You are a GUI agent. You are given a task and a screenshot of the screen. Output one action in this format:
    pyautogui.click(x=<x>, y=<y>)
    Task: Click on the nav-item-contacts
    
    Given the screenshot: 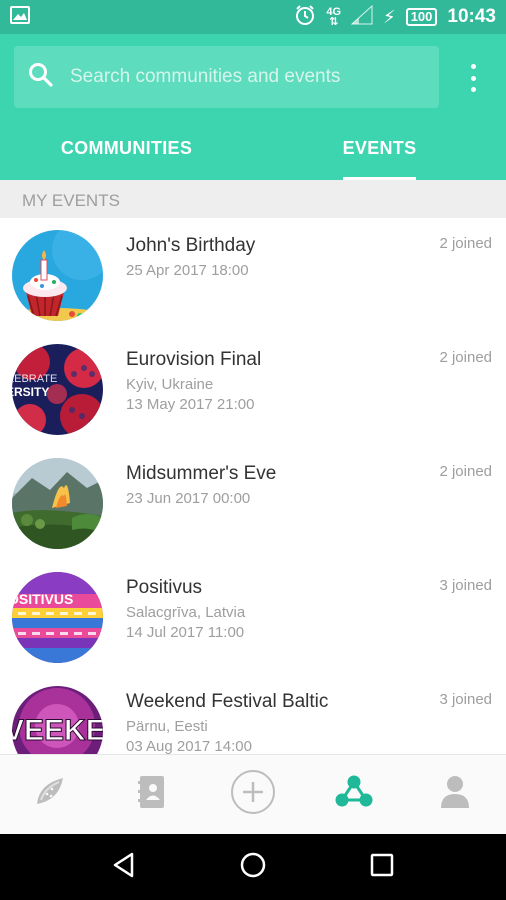 What is the action you would take?
    pyautogui.click(x=151, y=795)
    